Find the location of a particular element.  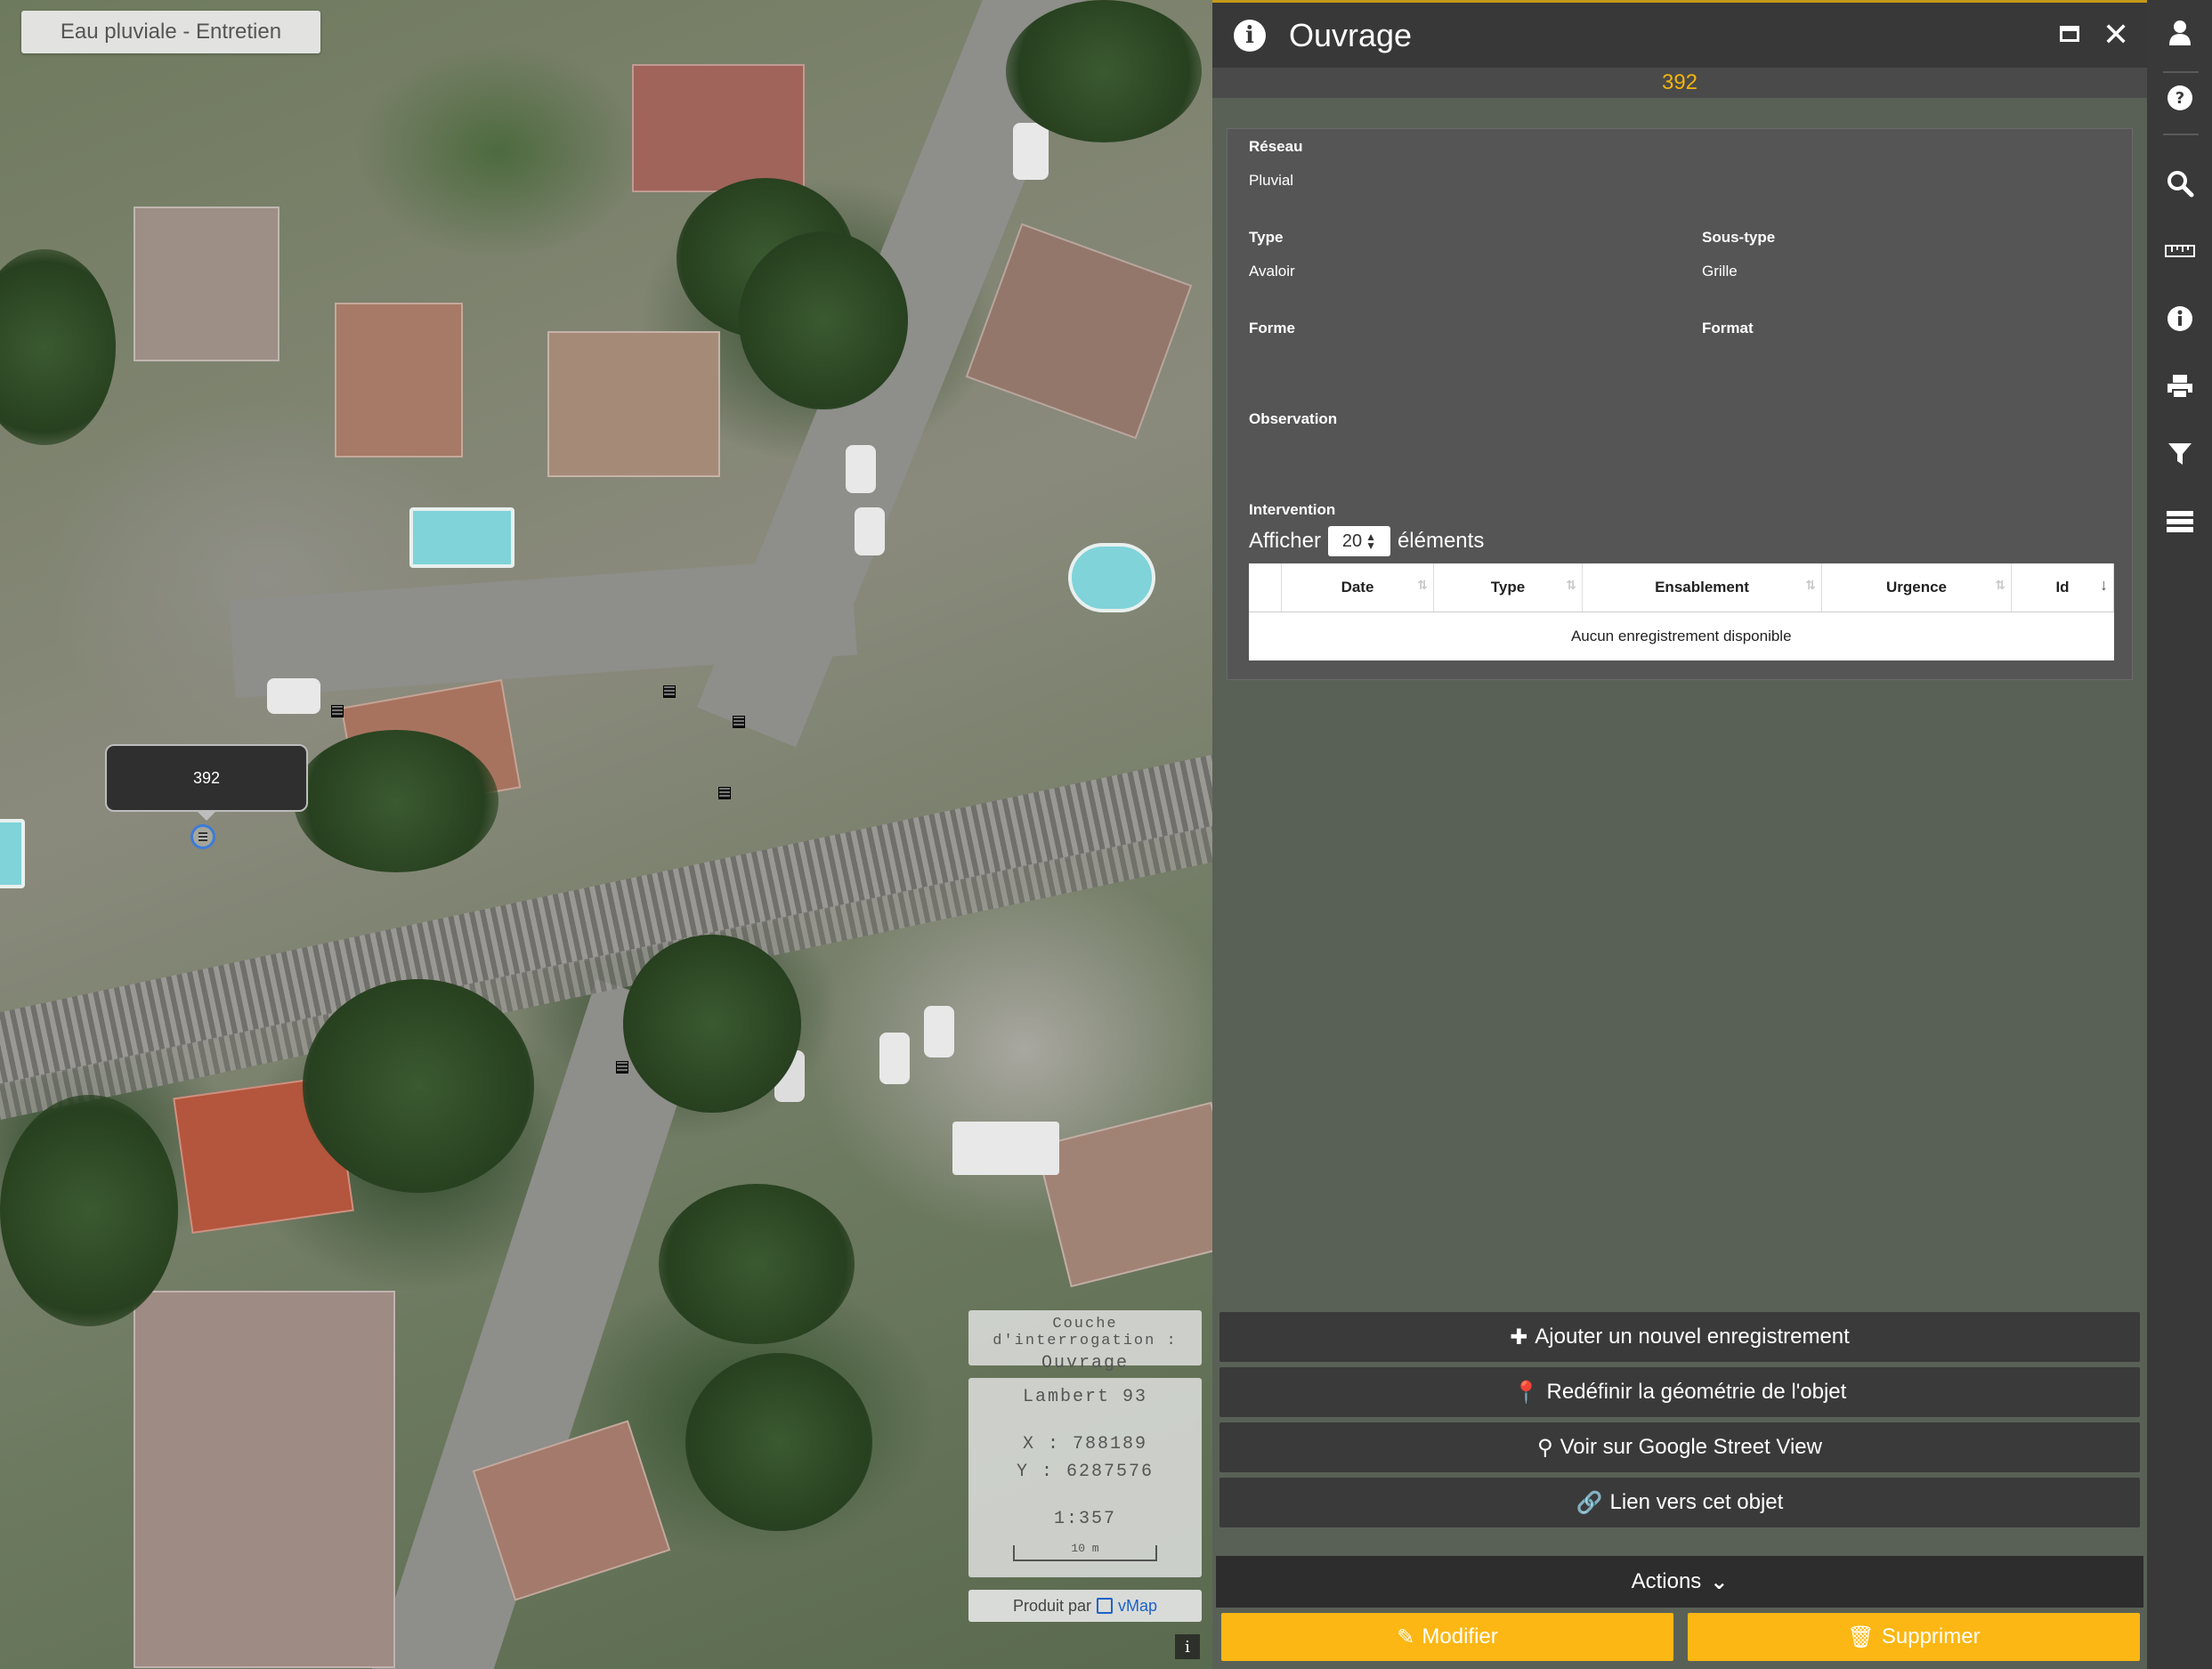

info-icon: i is located at coordinates (1250, 35).